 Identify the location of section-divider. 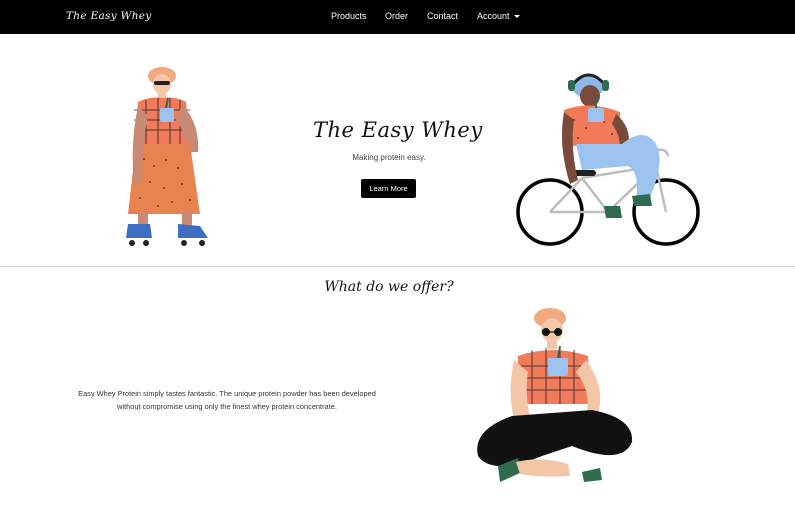
(397, 266).